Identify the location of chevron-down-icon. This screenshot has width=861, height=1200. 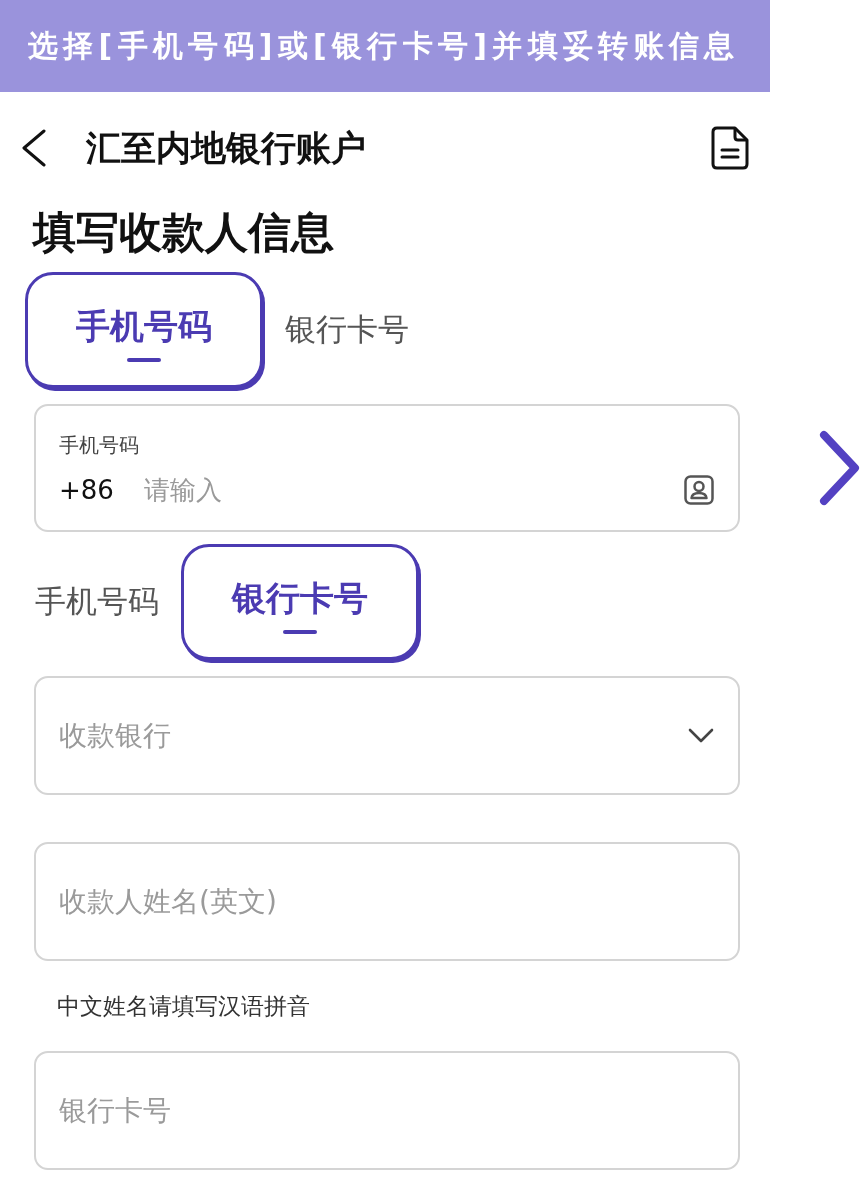
(701, 735).